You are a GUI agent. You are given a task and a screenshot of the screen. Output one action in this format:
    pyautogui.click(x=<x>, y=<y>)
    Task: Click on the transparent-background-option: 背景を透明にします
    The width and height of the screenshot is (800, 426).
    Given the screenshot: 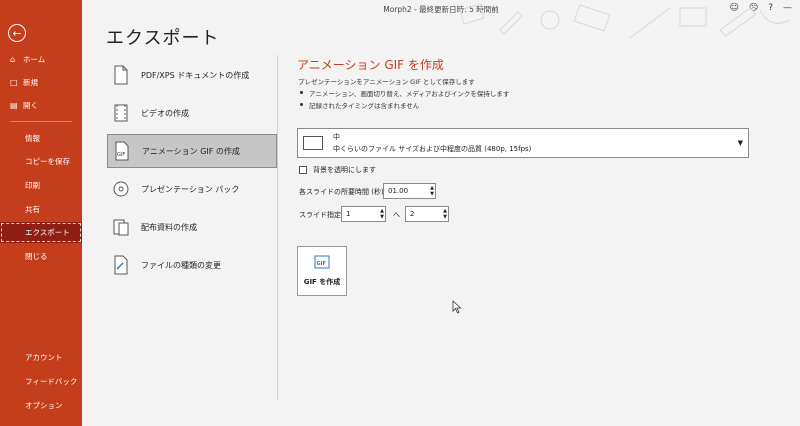 What is the action you would take?
    pyautogui.click(x=337, y=170)
    